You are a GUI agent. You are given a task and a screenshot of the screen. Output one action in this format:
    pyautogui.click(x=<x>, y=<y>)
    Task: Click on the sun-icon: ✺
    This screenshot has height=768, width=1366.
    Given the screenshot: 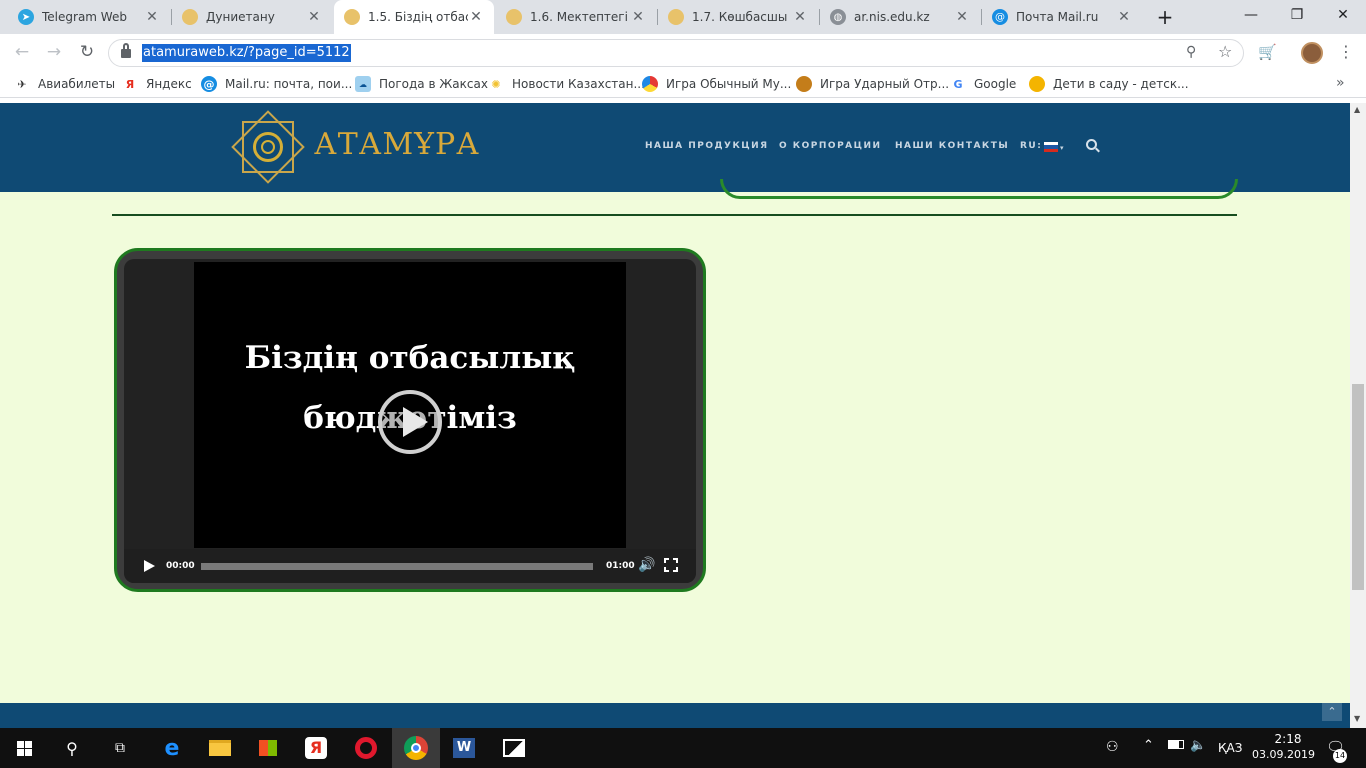 What is the action you would take?
    pyautogui.click(x=496, y=84)
    